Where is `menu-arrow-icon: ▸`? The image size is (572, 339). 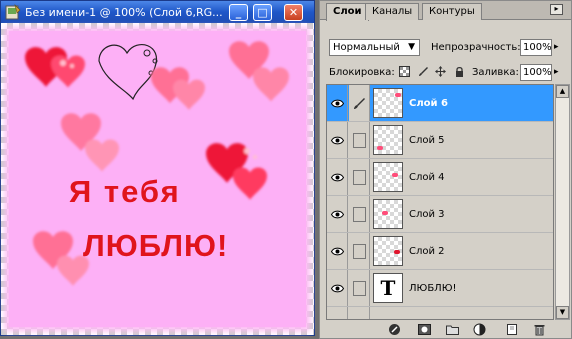
menu-arrow-icon: ▸ is located at coordinates (556, 8).